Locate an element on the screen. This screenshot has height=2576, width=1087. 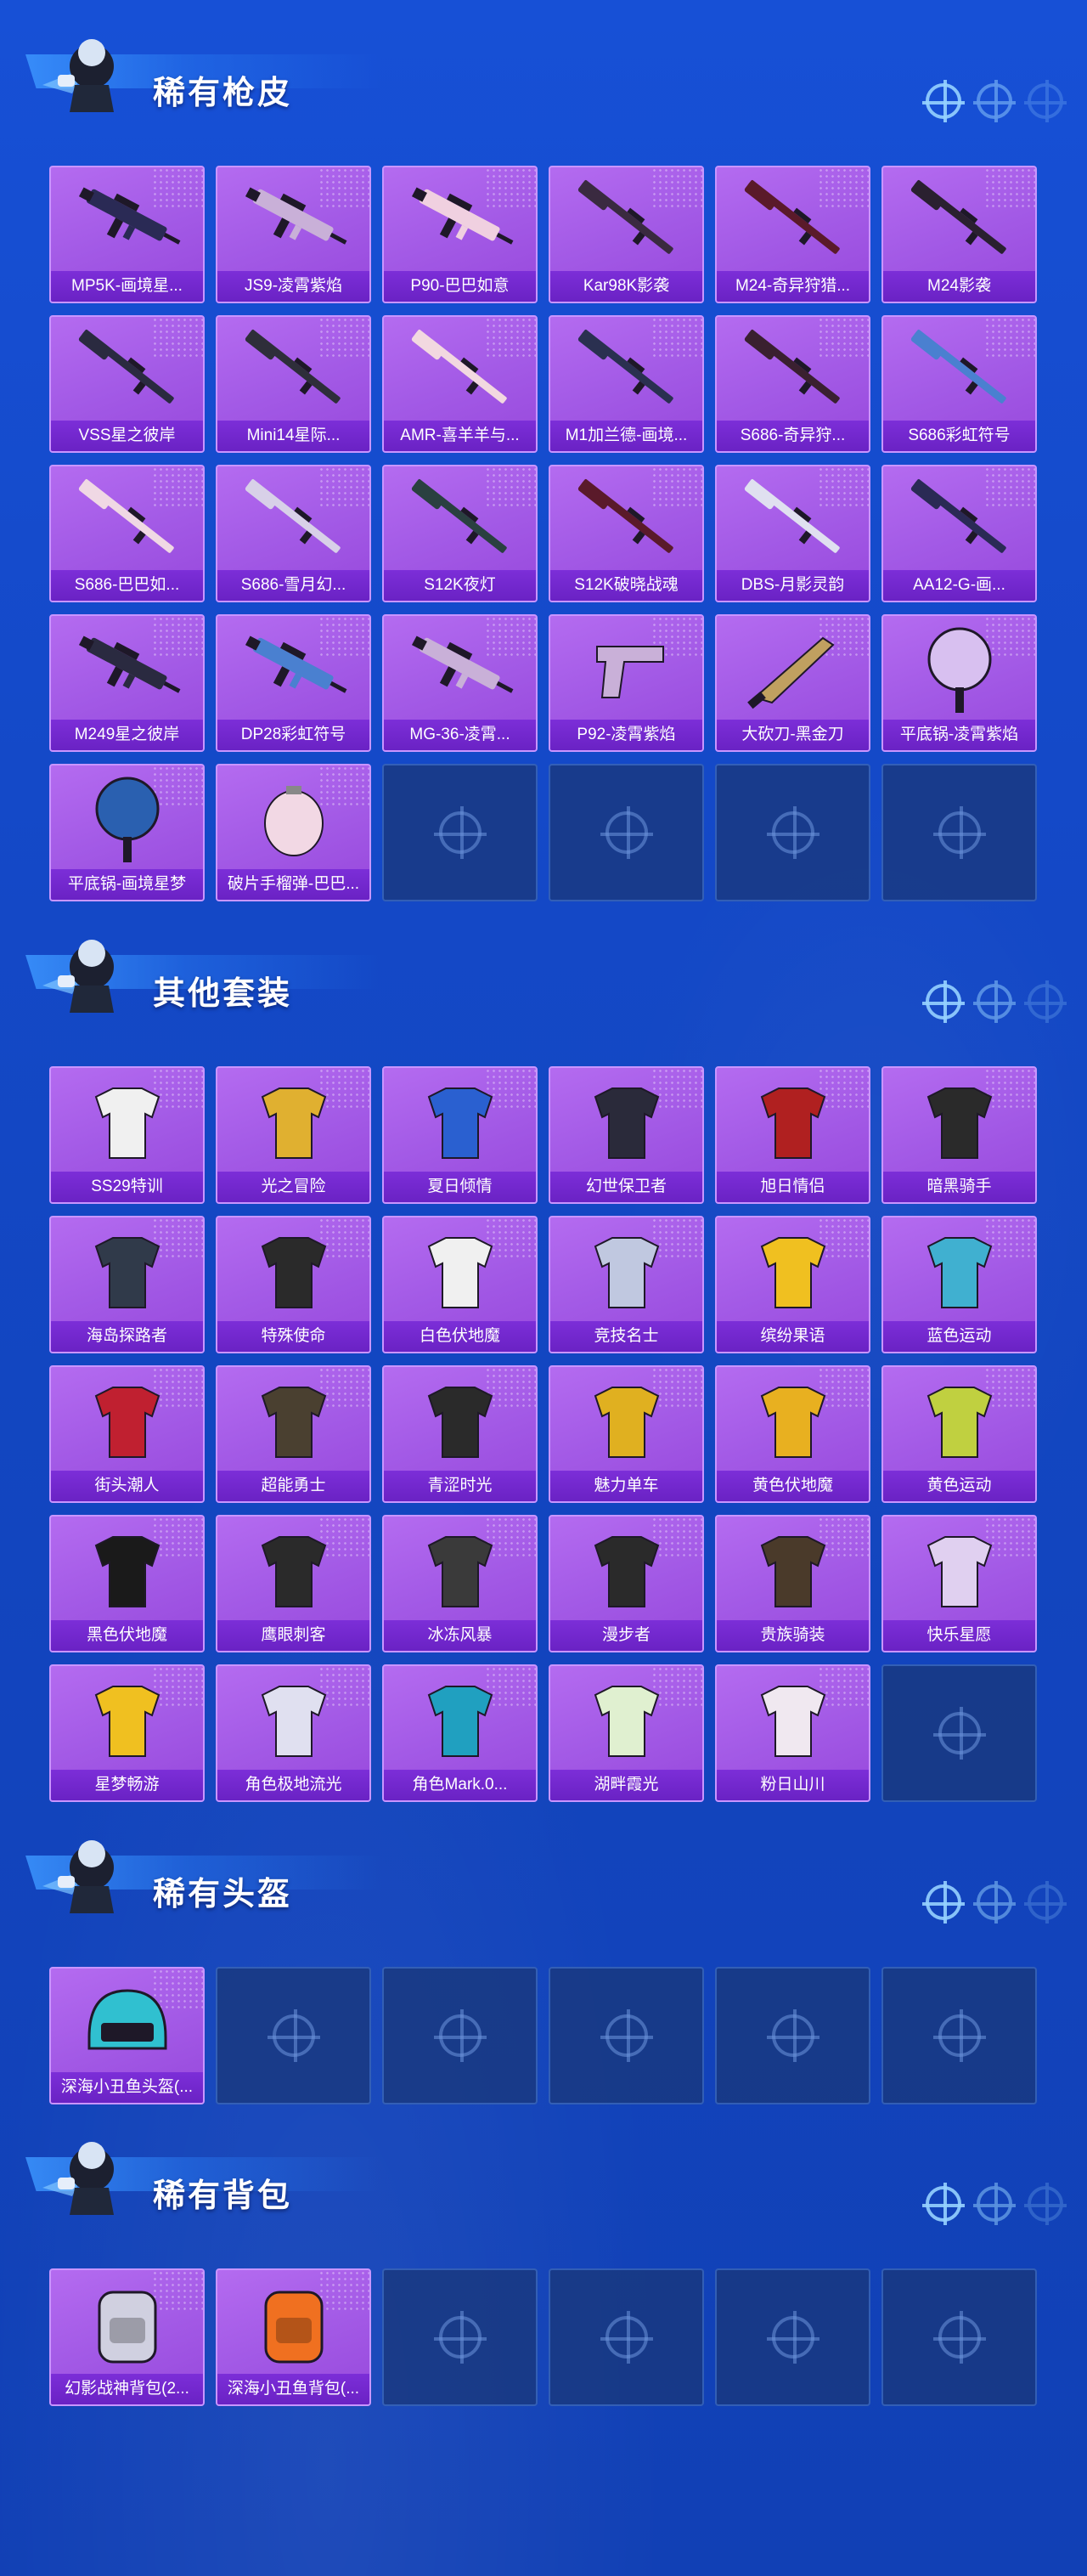
mascot-avatar-icon is located at coordinates (85, 975).